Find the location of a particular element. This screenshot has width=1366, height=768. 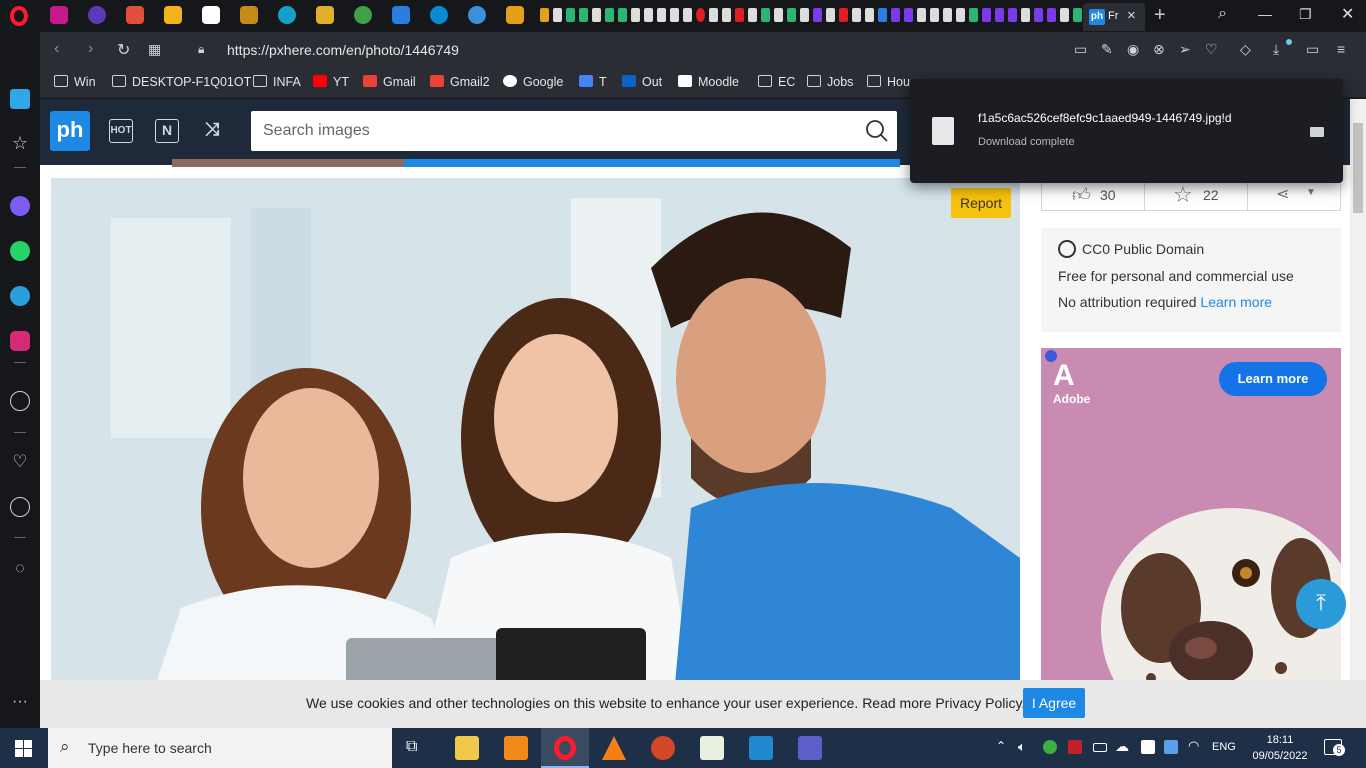

instagram-icon is located at coordinates (20, 341).